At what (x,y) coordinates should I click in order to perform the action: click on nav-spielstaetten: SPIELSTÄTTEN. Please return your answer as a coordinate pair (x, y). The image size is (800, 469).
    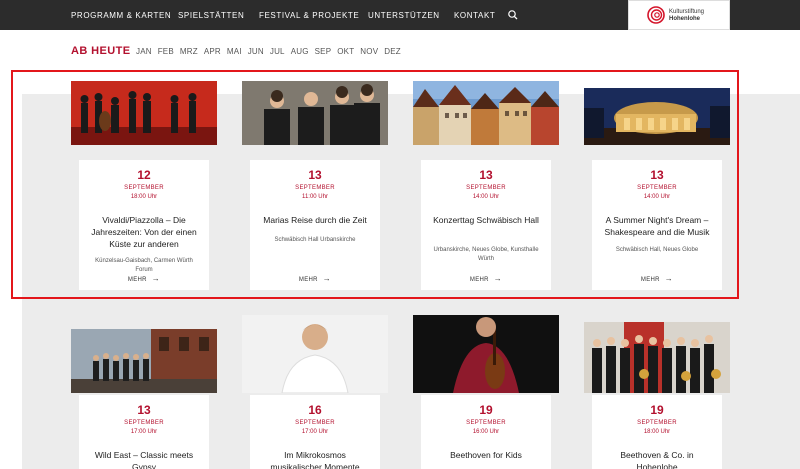
    Looking at the image, I should click on (211, 15).